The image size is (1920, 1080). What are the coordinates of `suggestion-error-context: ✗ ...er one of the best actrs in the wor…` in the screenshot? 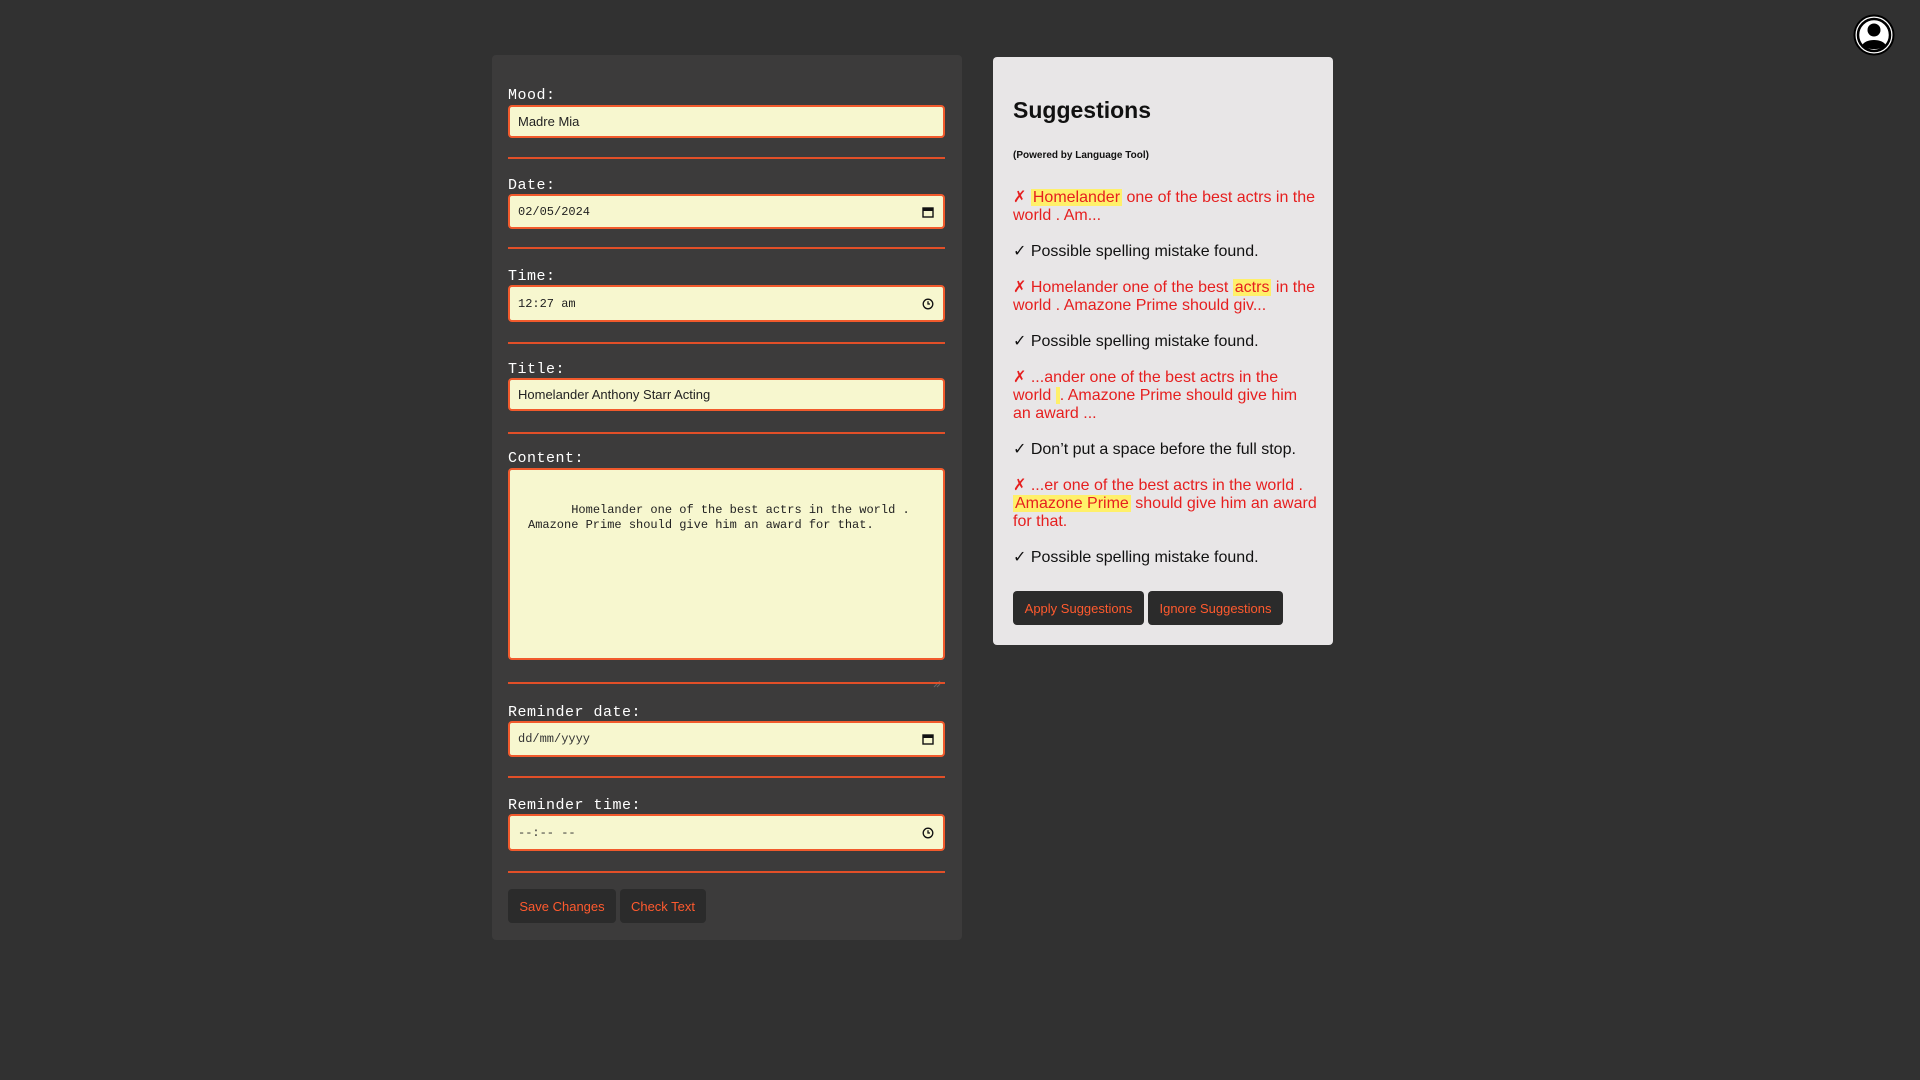 It's located at (1165, 504).